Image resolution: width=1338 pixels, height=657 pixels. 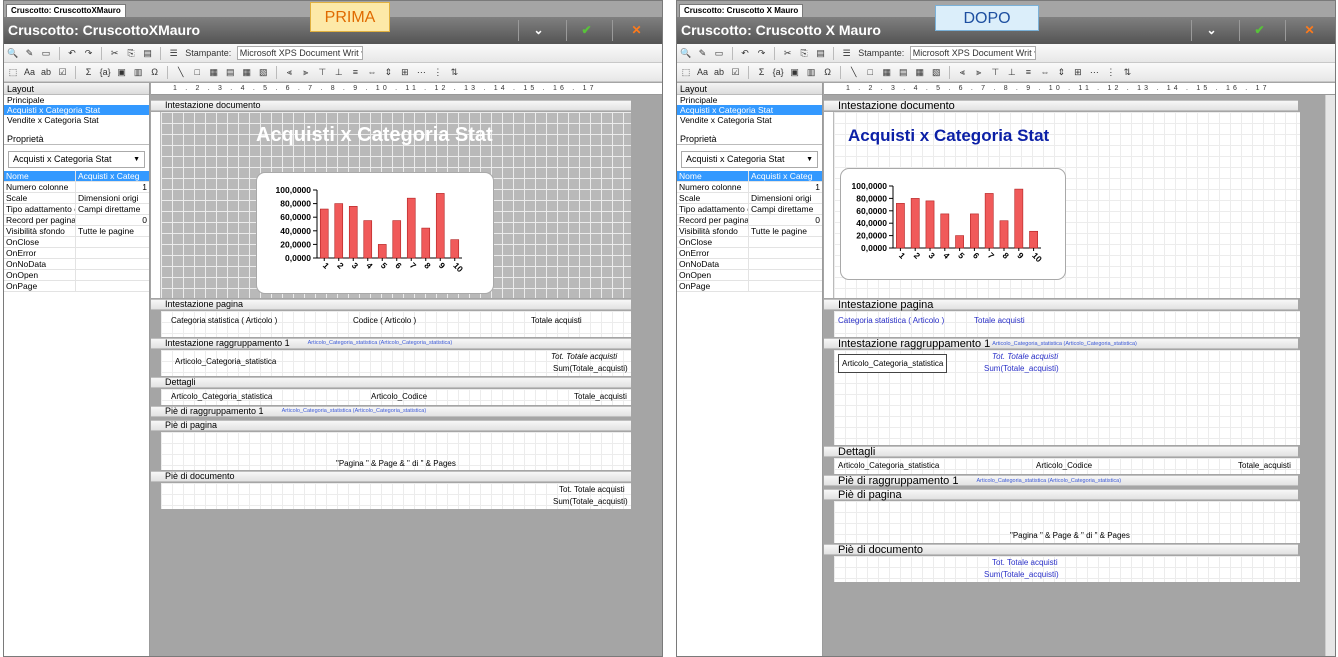 What do you see at coordinates (538, 30) in the screenshot?
I see `dropdown-icon: ⌄` at bounding box center [538, 30].